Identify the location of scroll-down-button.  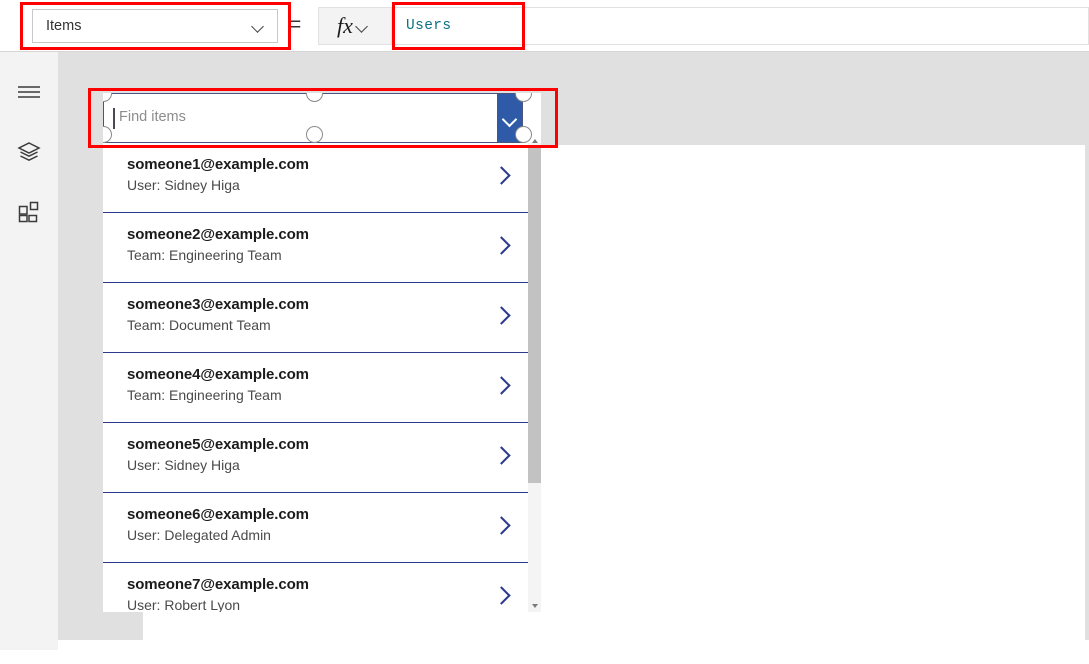
(534, 606).